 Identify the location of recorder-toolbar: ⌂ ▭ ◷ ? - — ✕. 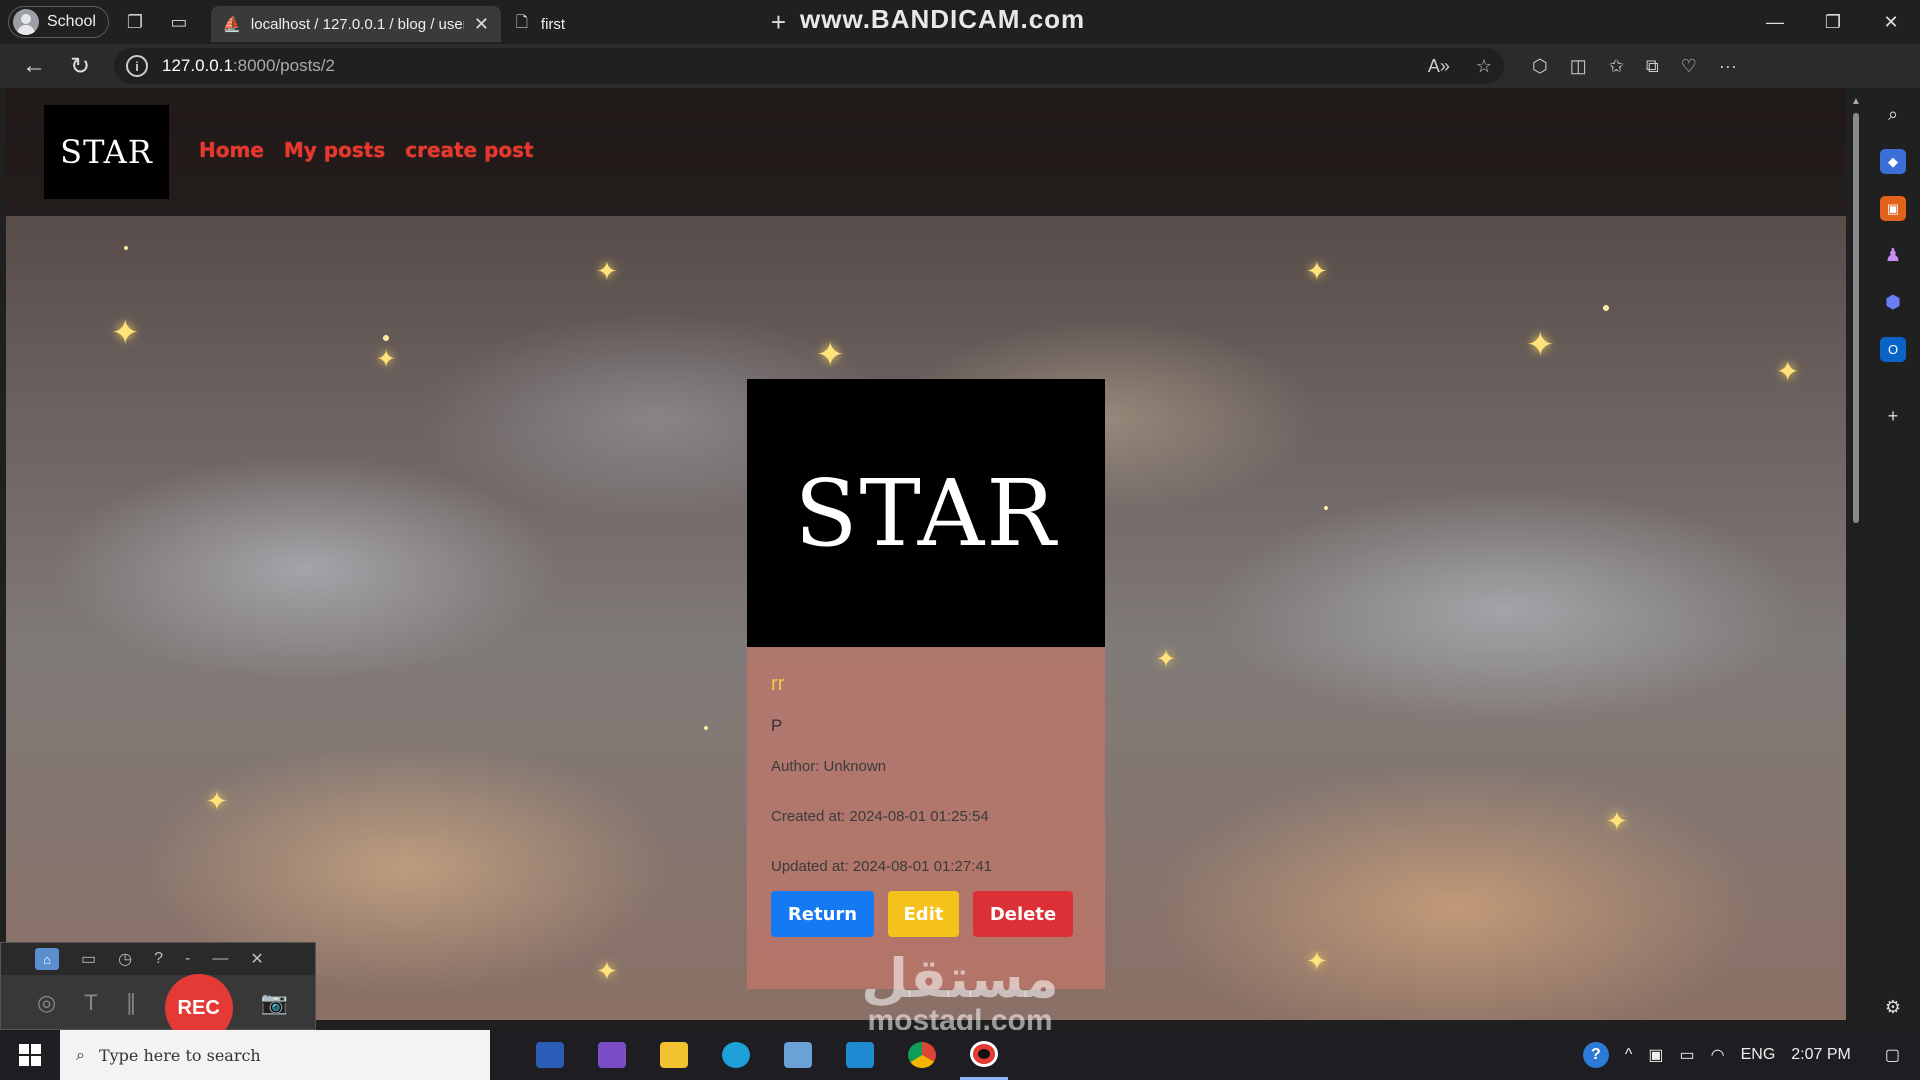
(158, 959).